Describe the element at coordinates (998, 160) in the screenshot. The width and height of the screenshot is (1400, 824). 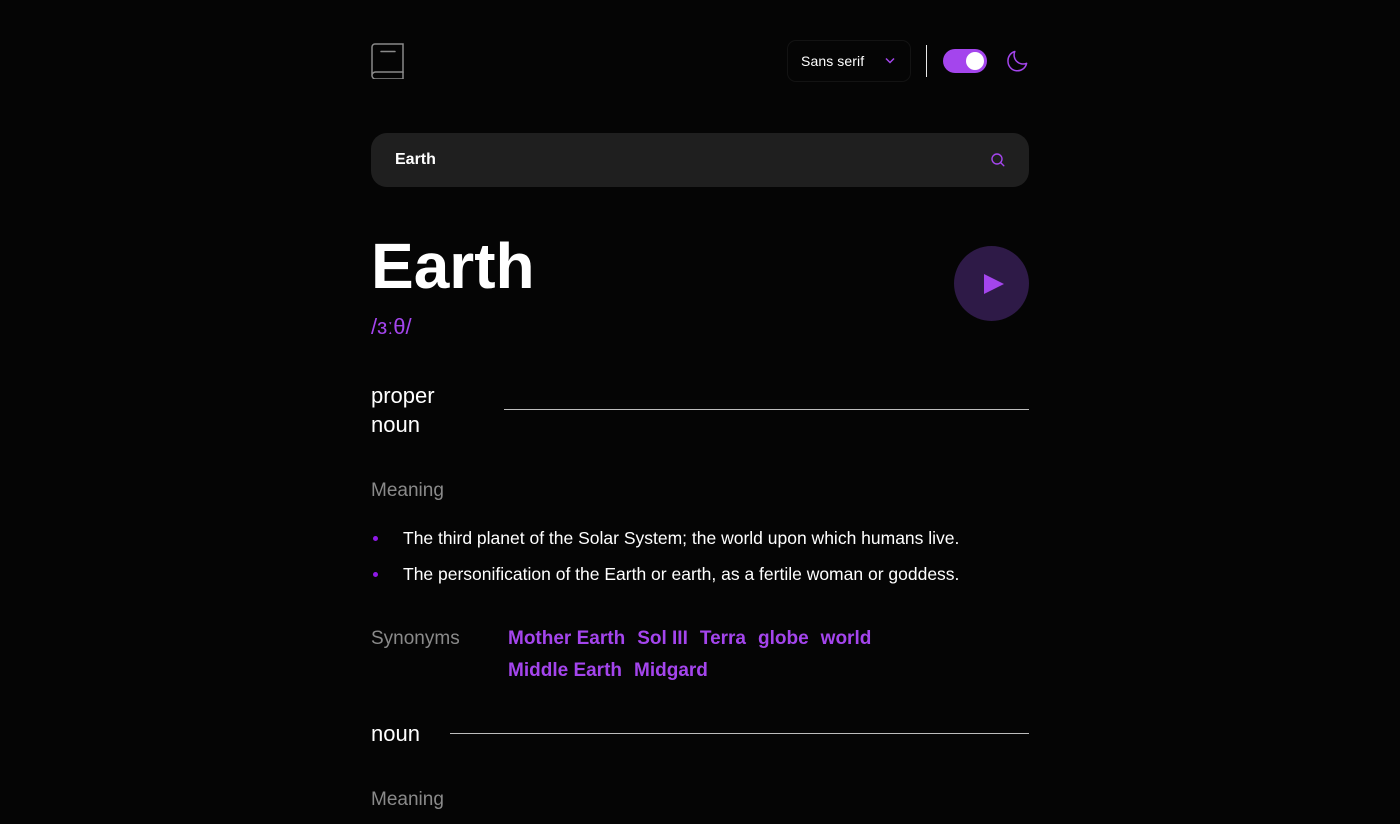
I see `search-icon` at that location.